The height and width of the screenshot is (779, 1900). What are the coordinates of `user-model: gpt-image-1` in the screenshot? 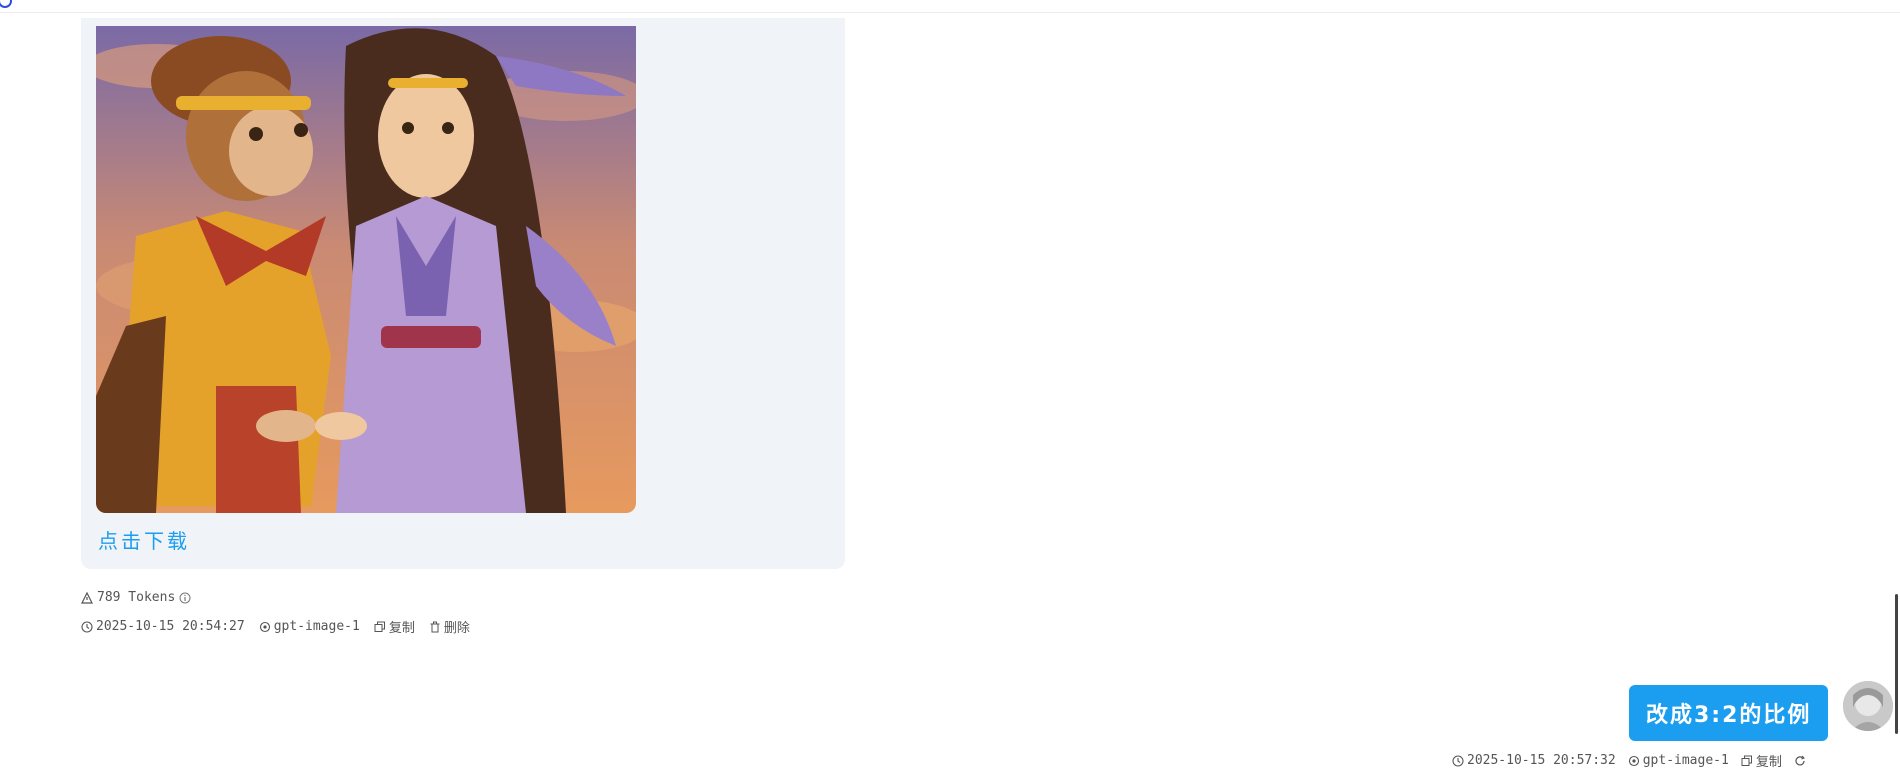 It's located at (1678, 760).